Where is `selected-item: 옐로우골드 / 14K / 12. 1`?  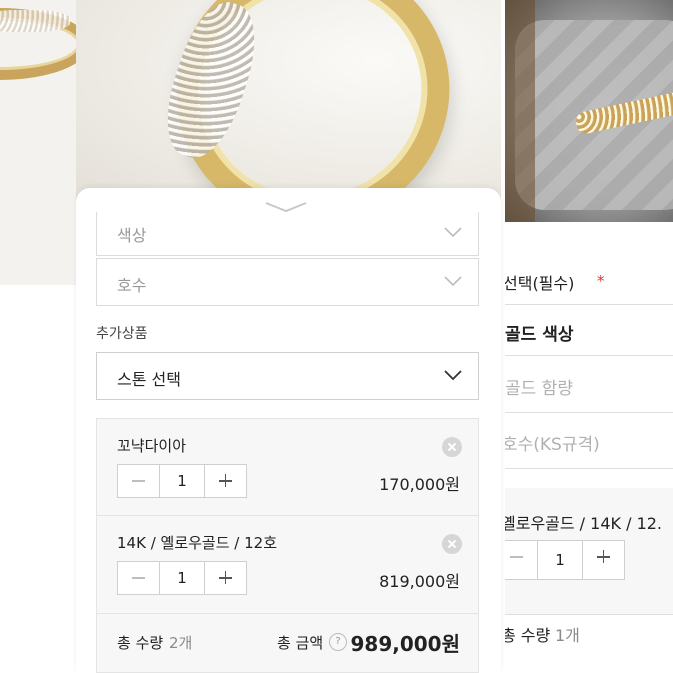
selected-item: 옐로우골드 / 14K / 12. 1 is located at coordinates (589, 551).